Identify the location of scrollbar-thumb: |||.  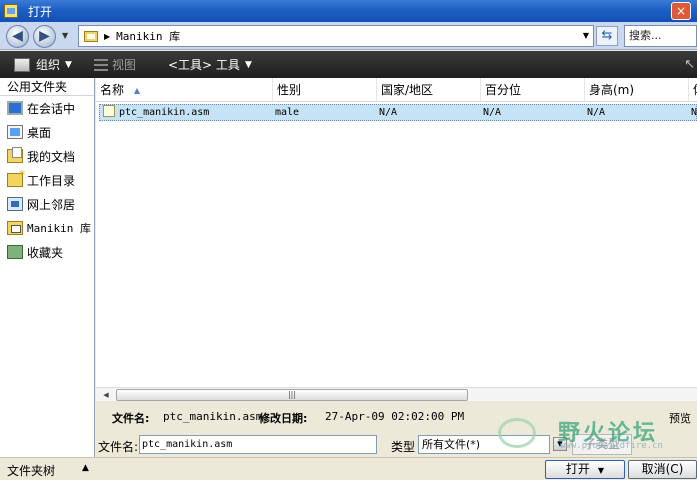
(292, 395).